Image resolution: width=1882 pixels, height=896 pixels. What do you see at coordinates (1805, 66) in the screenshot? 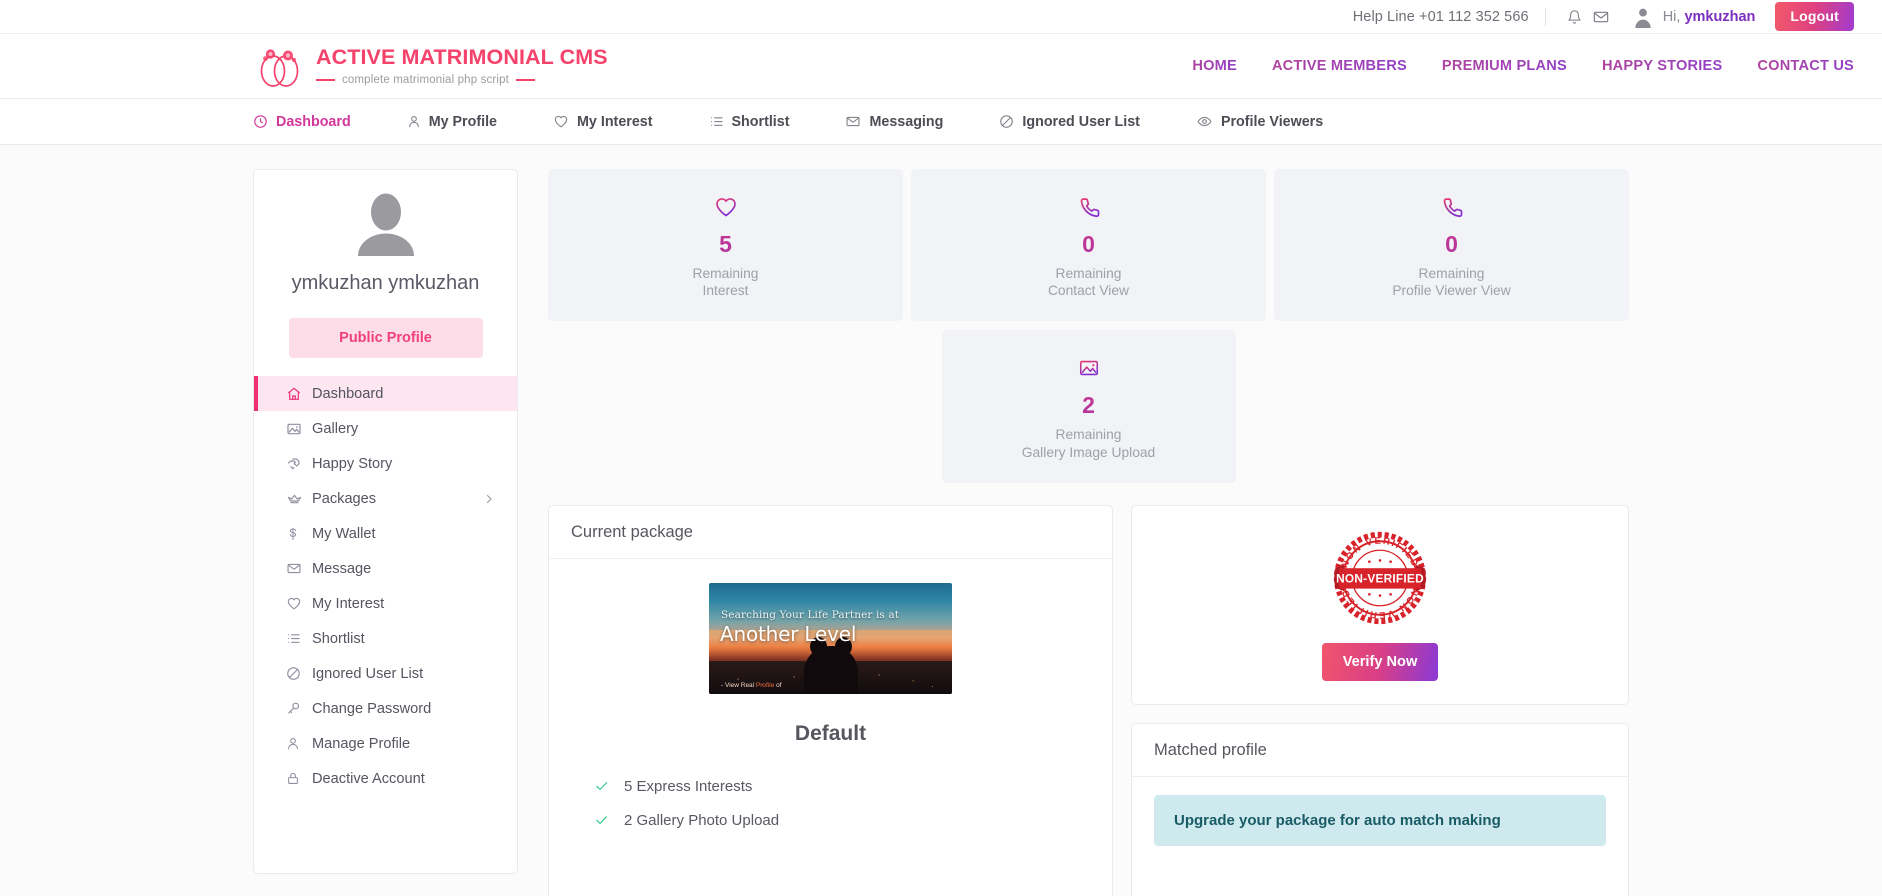
I see `nav-link-contact-us: CONTACT US` at bounding box center [1805, 66].